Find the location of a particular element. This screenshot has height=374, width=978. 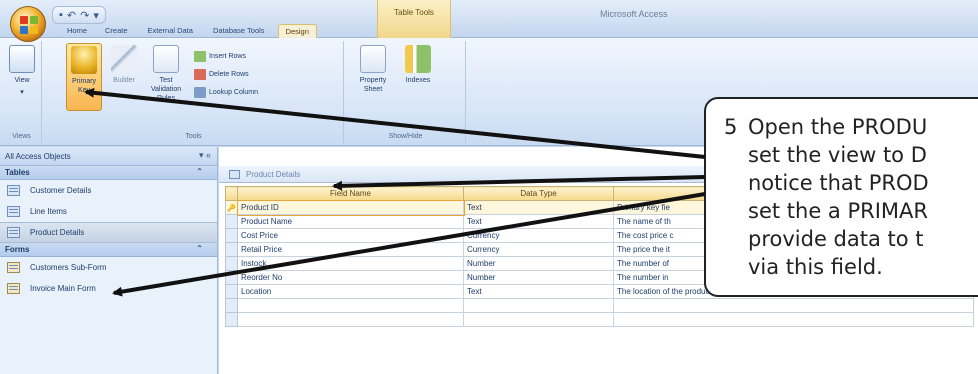

insert-rows-button: Insert Rows is located at coordinates (220, 56).